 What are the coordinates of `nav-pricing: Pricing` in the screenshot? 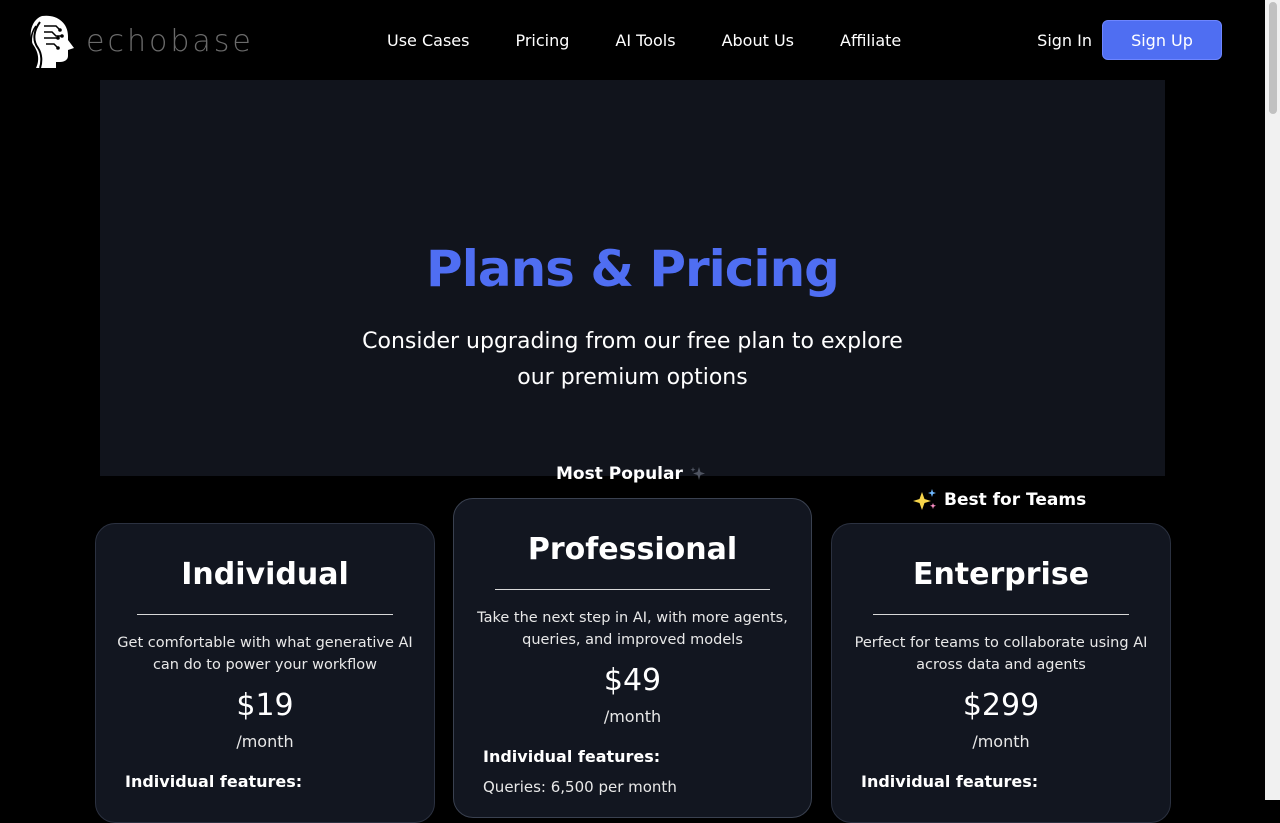 It's located at (542, 40).